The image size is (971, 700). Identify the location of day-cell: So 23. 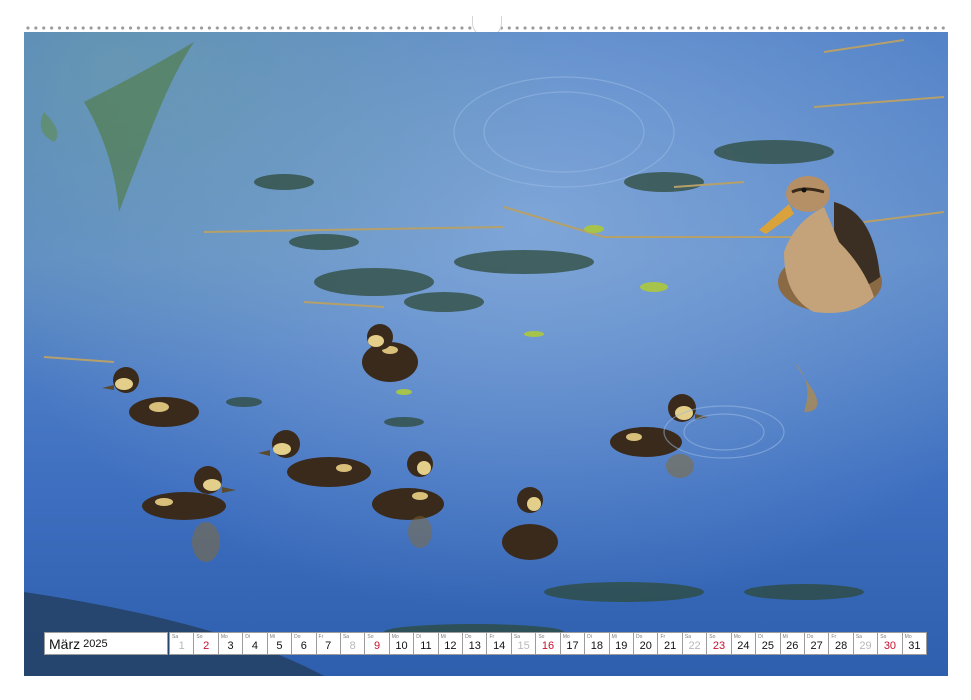
(719, 643).